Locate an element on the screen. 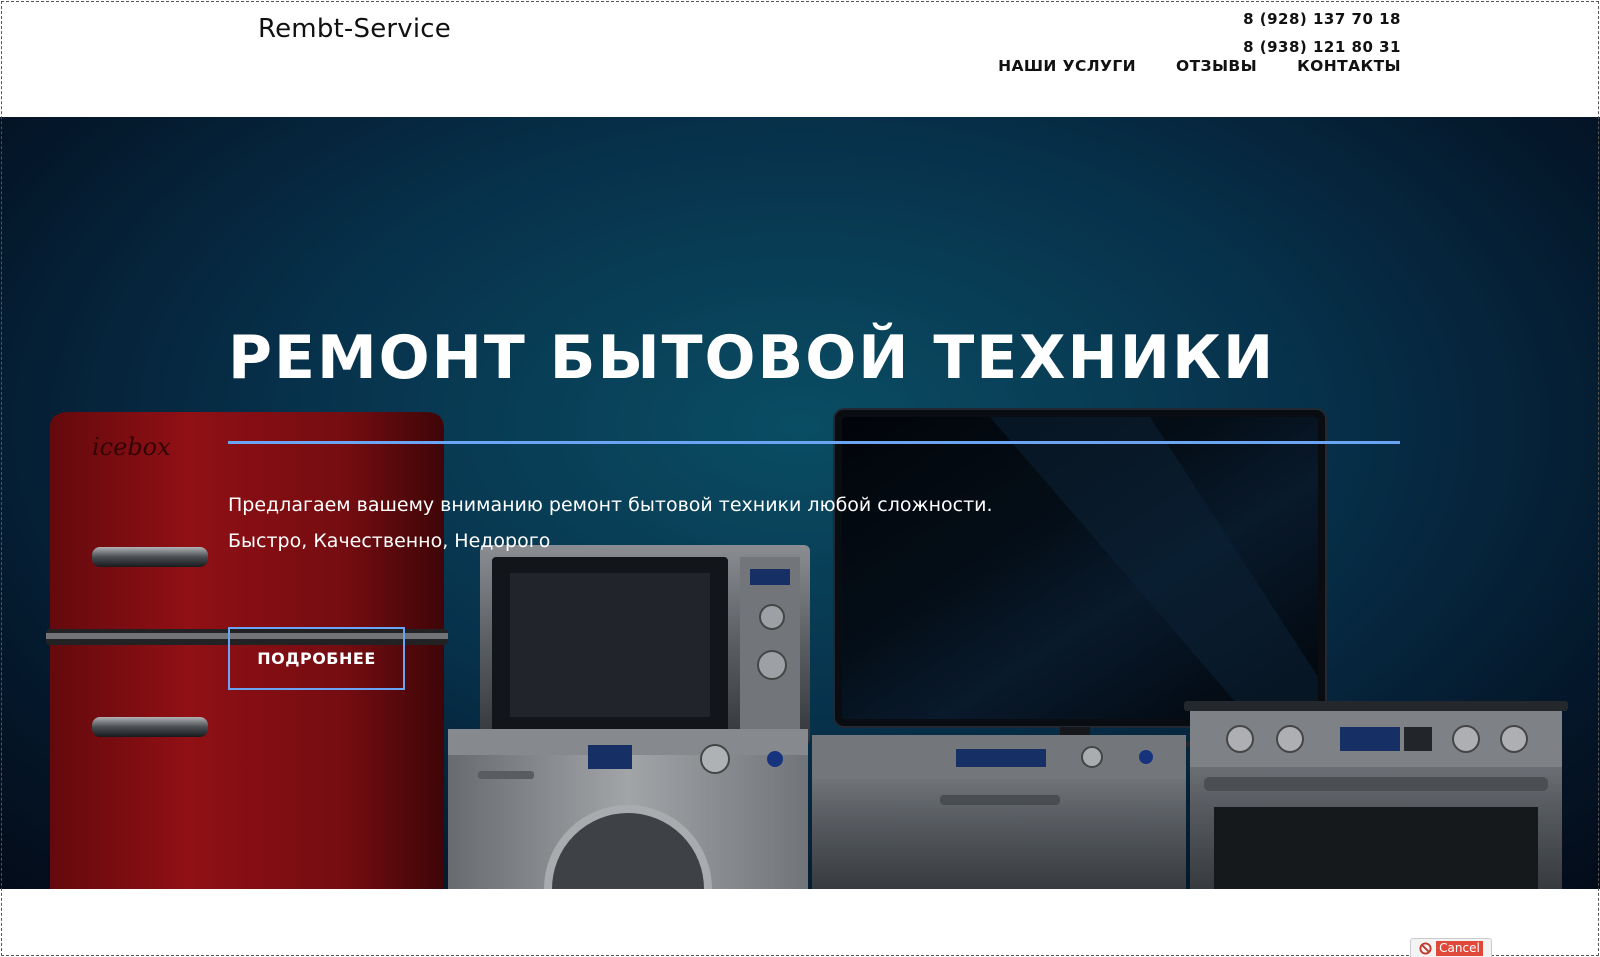  nav-item-contacts: КОНТАКТЫ is located at coordinates (1349, 66).